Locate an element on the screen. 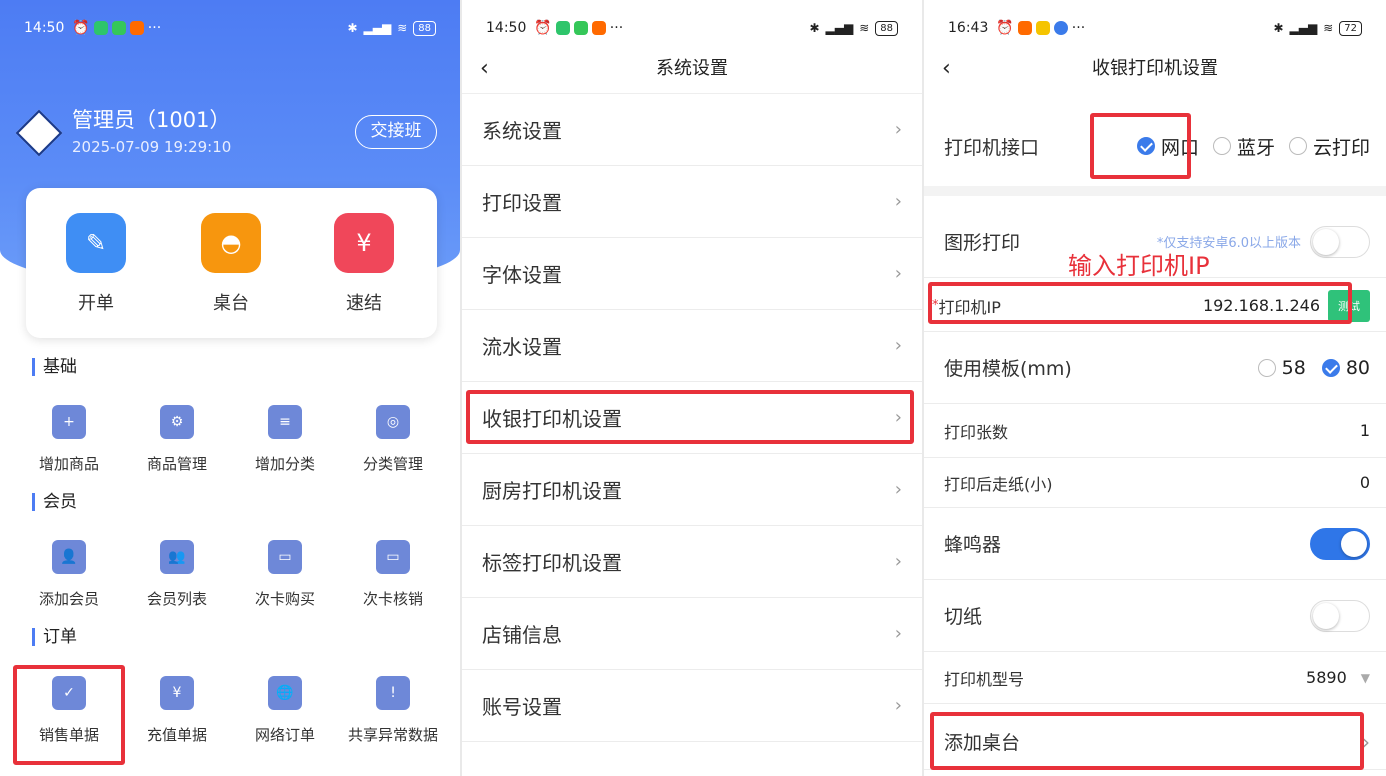 Image resolution: width=1386 pixels, height=776 pixels. settings-item-kitchen-printer: 厨房打印机设置 › is located at coordinates (692, 490).